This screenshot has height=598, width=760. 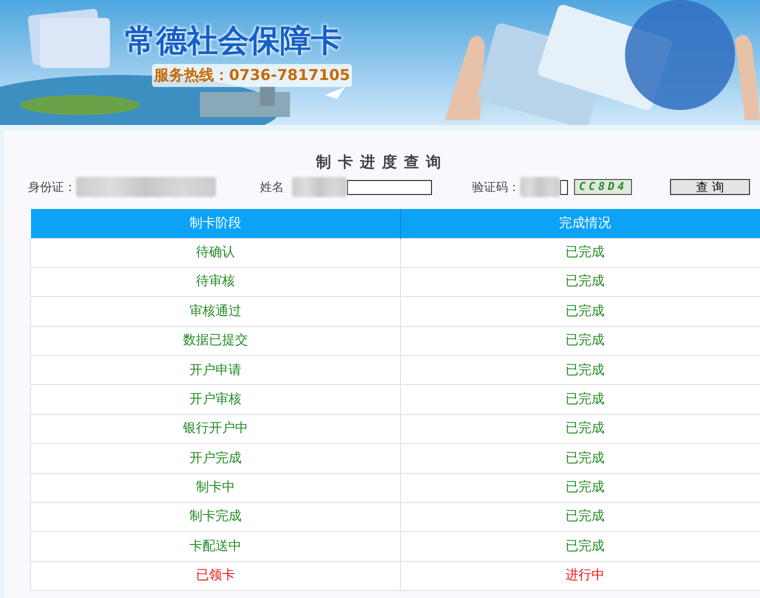 I want to click on id-label: 身份证：, so click(x=52, y=187).